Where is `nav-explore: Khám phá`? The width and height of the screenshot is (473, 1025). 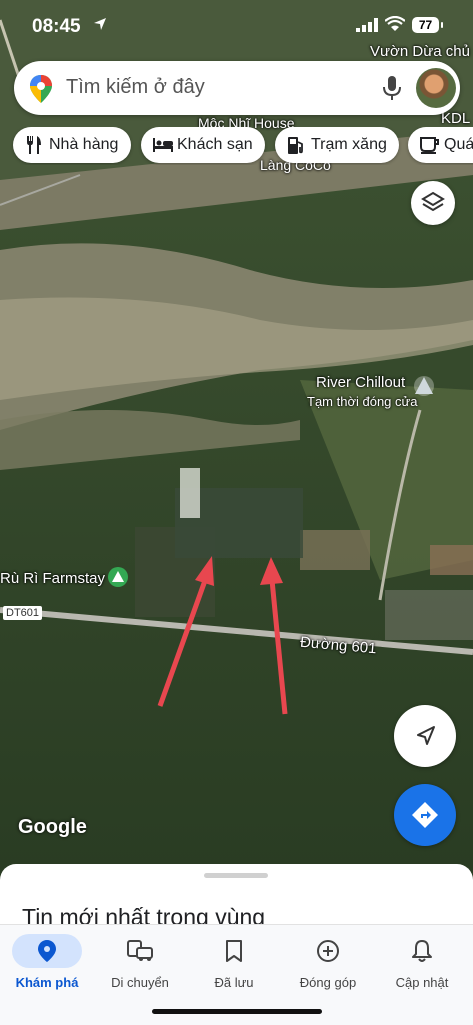 nav-explore: Khám phá is located at coordinates (47, 961).